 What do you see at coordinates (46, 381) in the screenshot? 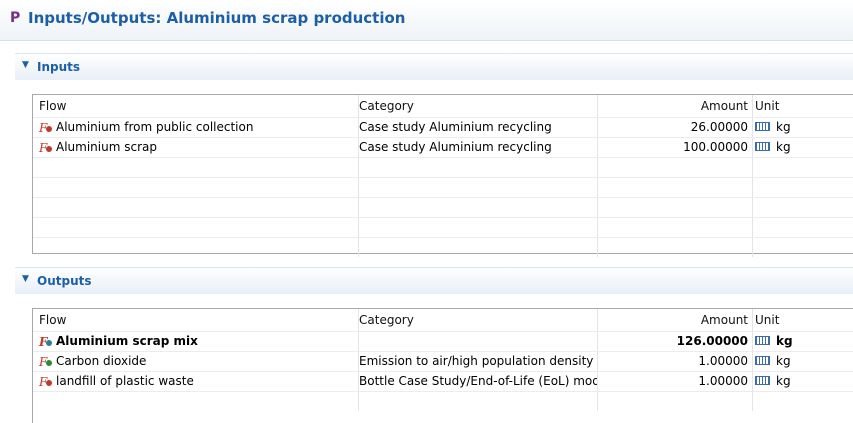
I see `waste-flow-icon: F` at bounding box center [46, 381].